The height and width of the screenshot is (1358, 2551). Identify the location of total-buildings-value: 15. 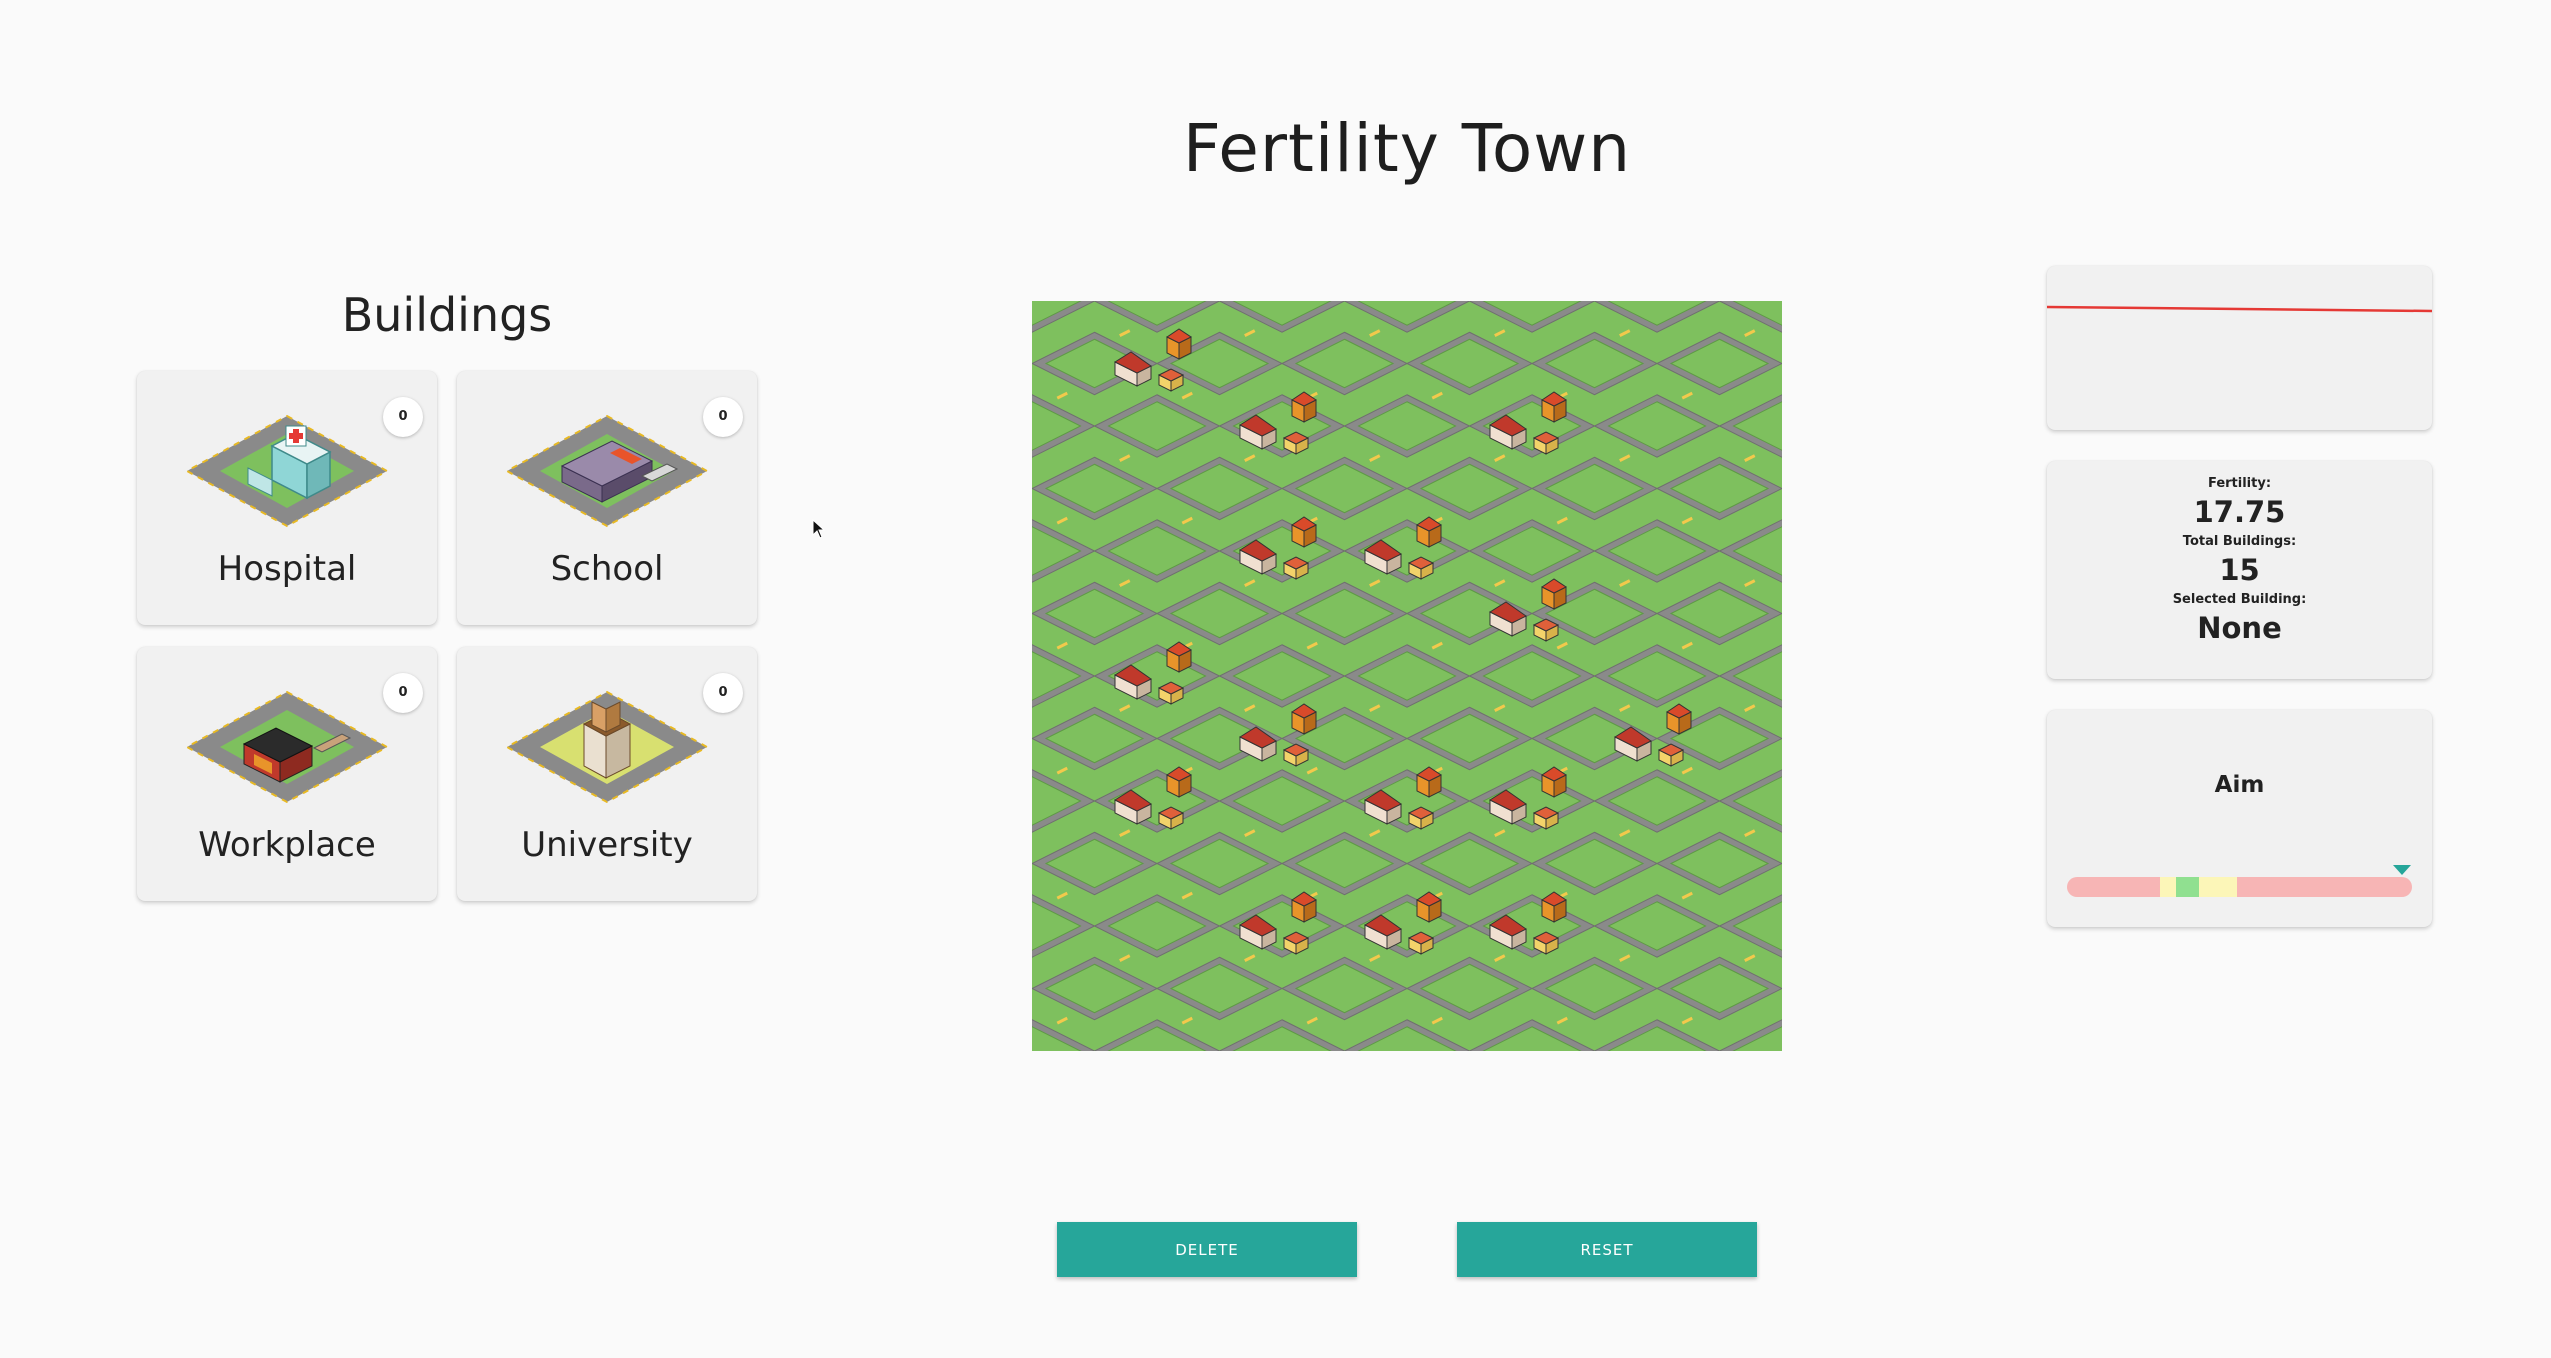
(2239, 570).